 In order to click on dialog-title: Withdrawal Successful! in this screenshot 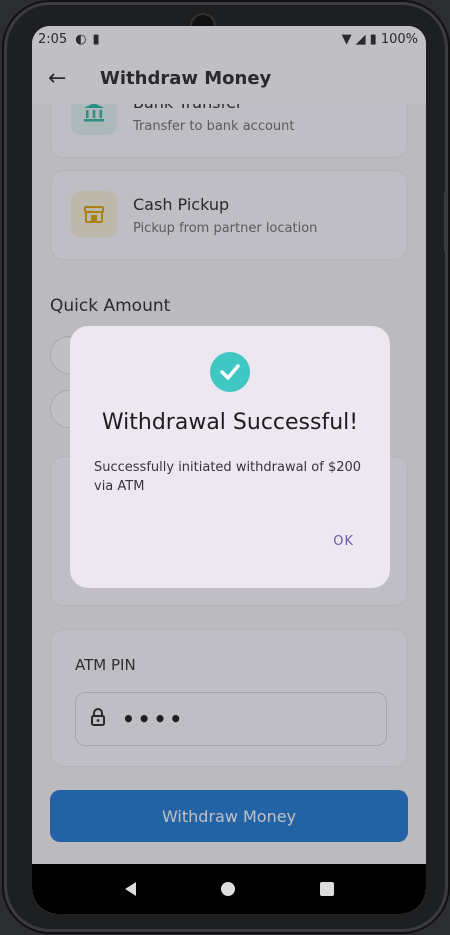, I will do `click(230, 422)`.